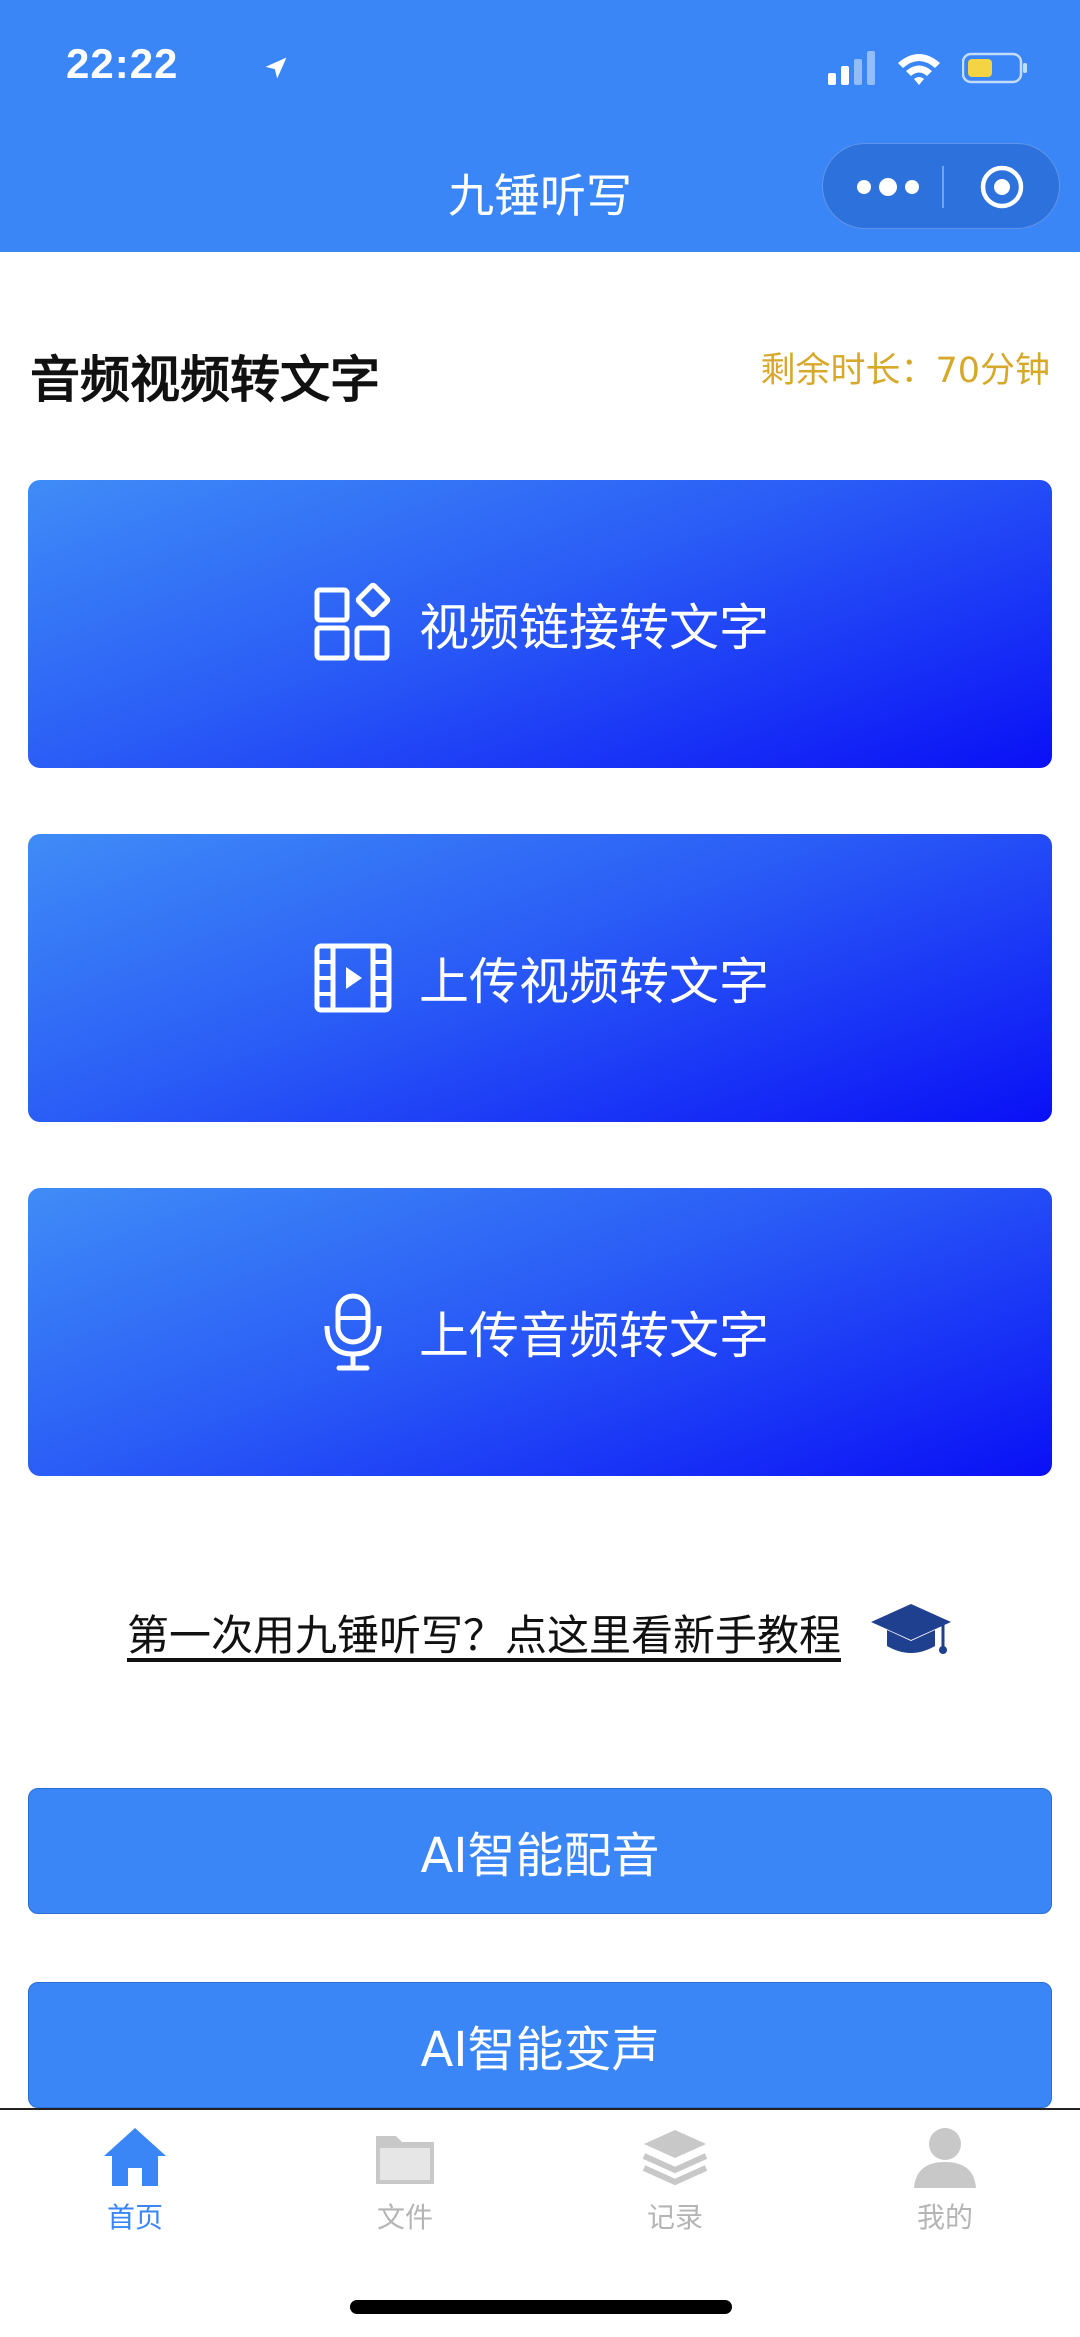  I want to click on status-time-text: 22:22, so click(122, 63).